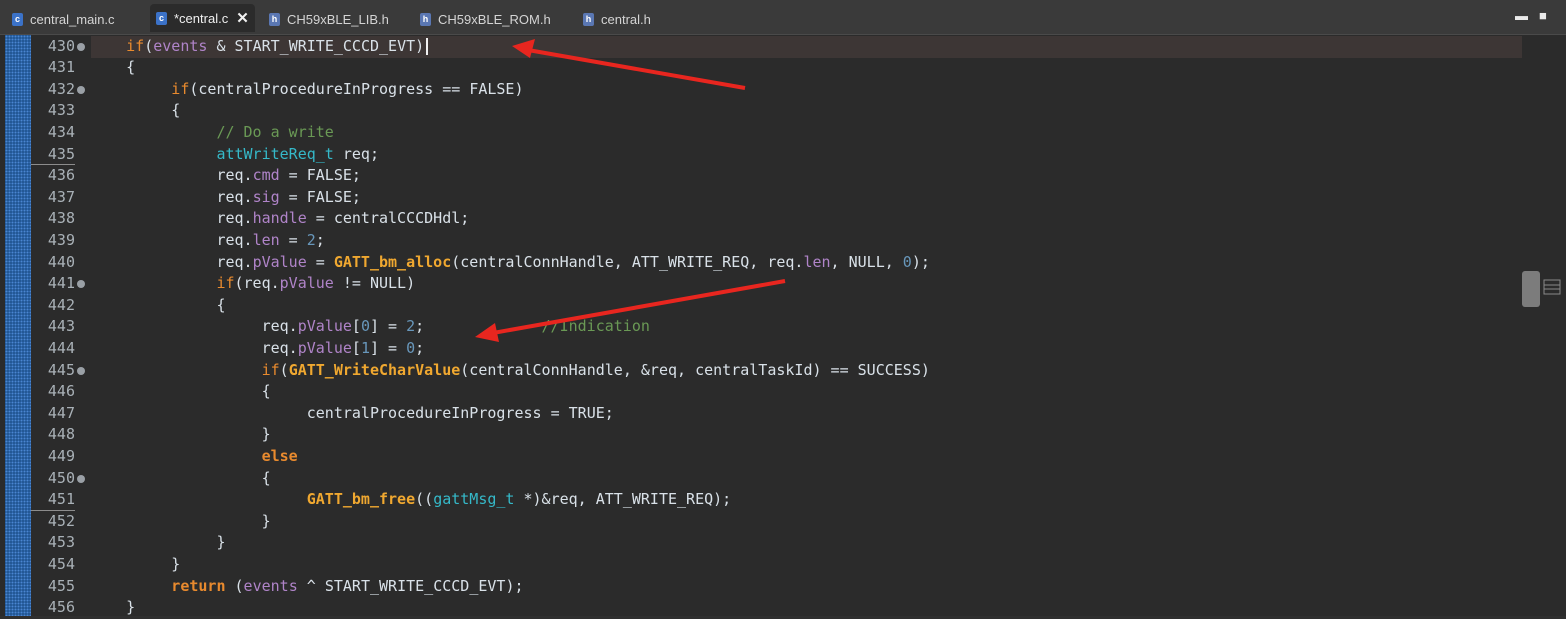 This screenshot has width=1566, height=619. What do you see at coordinates (1552, 287) in the screenshot?
I see `overview-ruler-marker-icon` at bounding box center [1552, 287].